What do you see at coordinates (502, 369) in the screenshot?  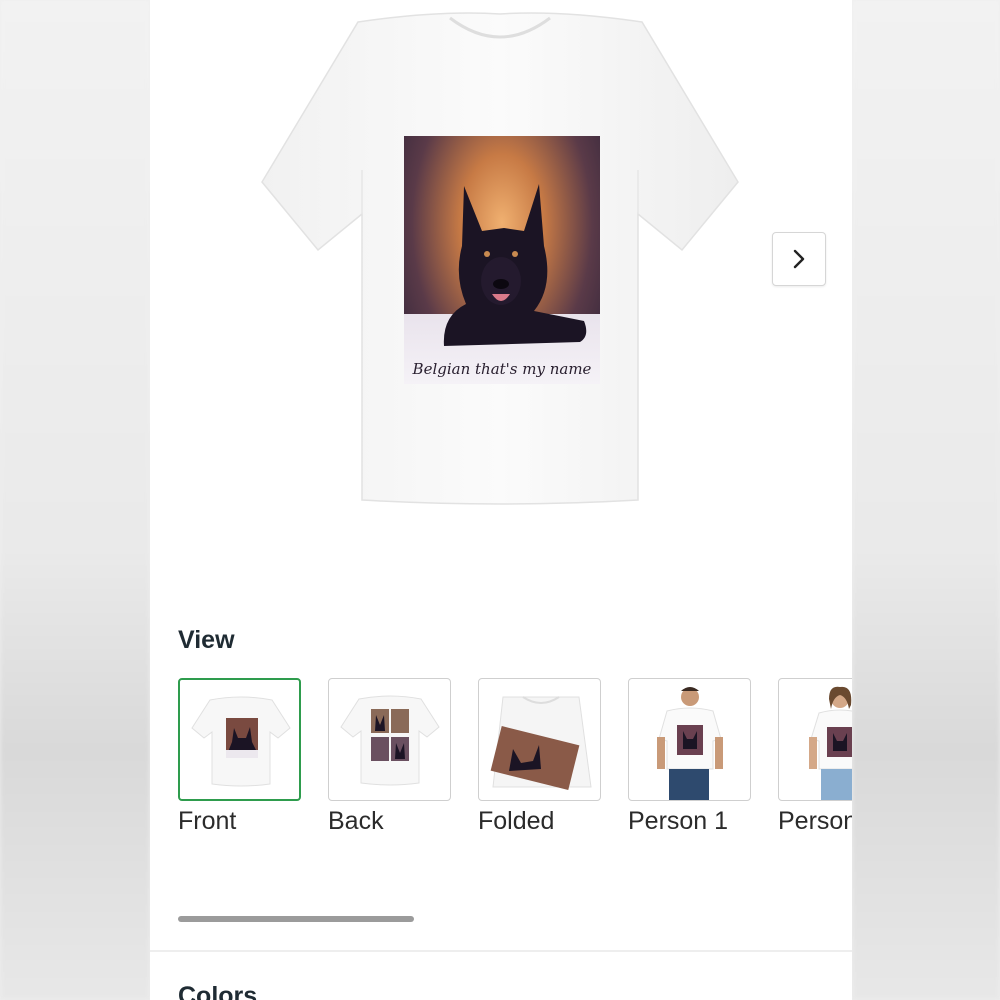 I see `print-caption: Belgian that's my name` at bounding box center [502, 369].